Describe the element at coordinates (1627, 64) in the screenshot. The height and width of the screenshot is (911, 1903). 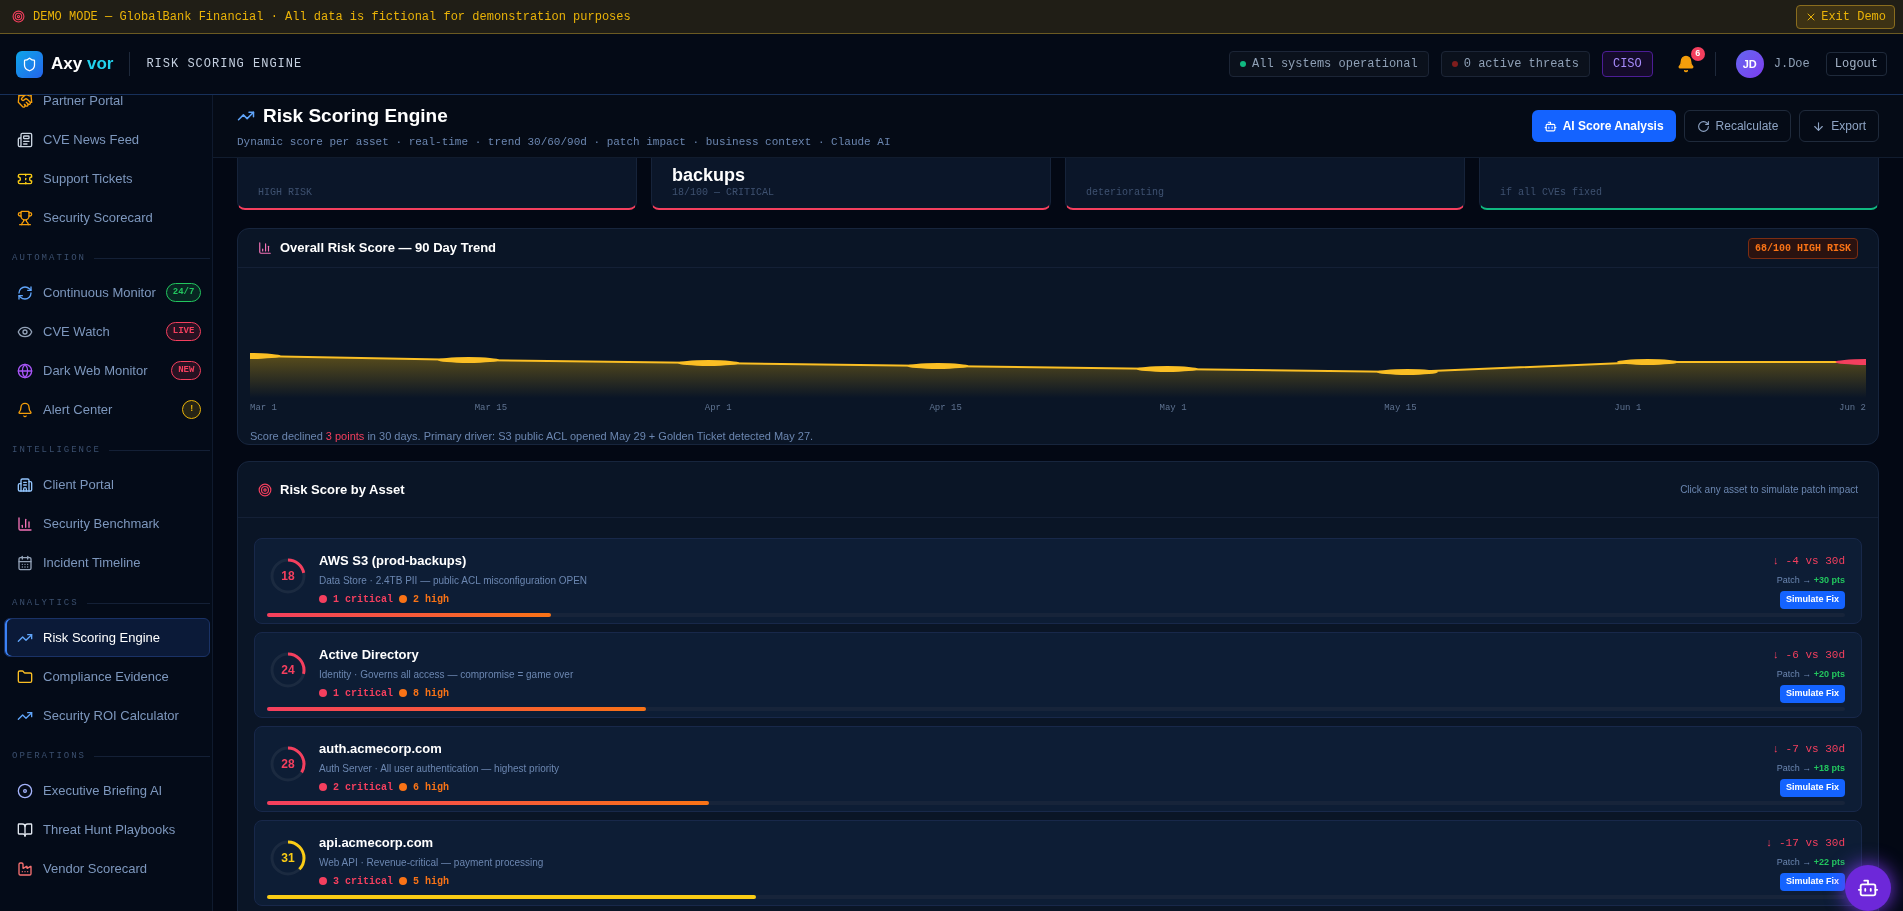
I see `role-badge: CISO` at that location.